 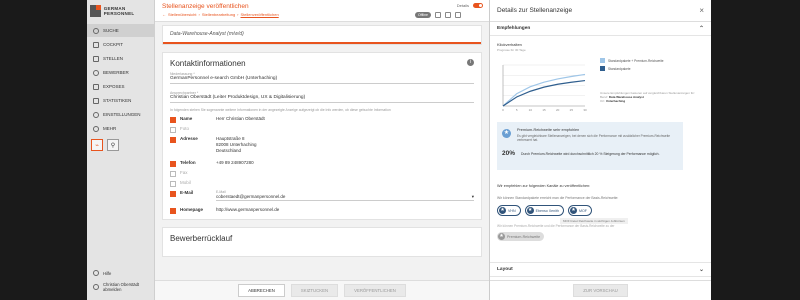 I want to click on row-value: Herr Christian Oberstädt, so click(x=240, y=119).